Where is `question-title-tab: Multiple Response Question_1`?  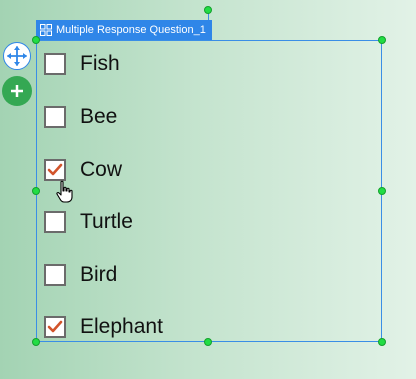
question-title-tab: Multiple Response Question_1 is located at coordinates (124, 30).